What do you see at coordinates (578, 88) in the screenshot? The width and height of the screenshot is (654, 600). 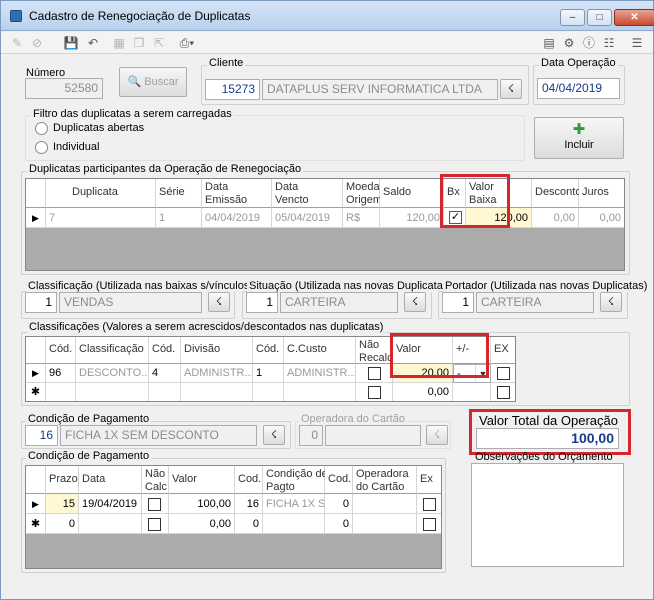 I see `data-operacao-input: 04/04/2019` at bounding box center [578, 88].